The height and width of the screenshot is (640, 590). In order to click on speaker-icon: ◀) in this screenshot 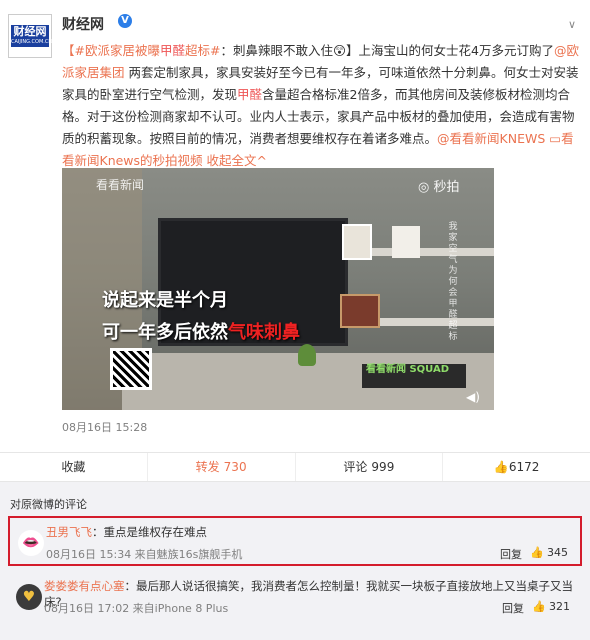, I will do `click(473, 397)`.